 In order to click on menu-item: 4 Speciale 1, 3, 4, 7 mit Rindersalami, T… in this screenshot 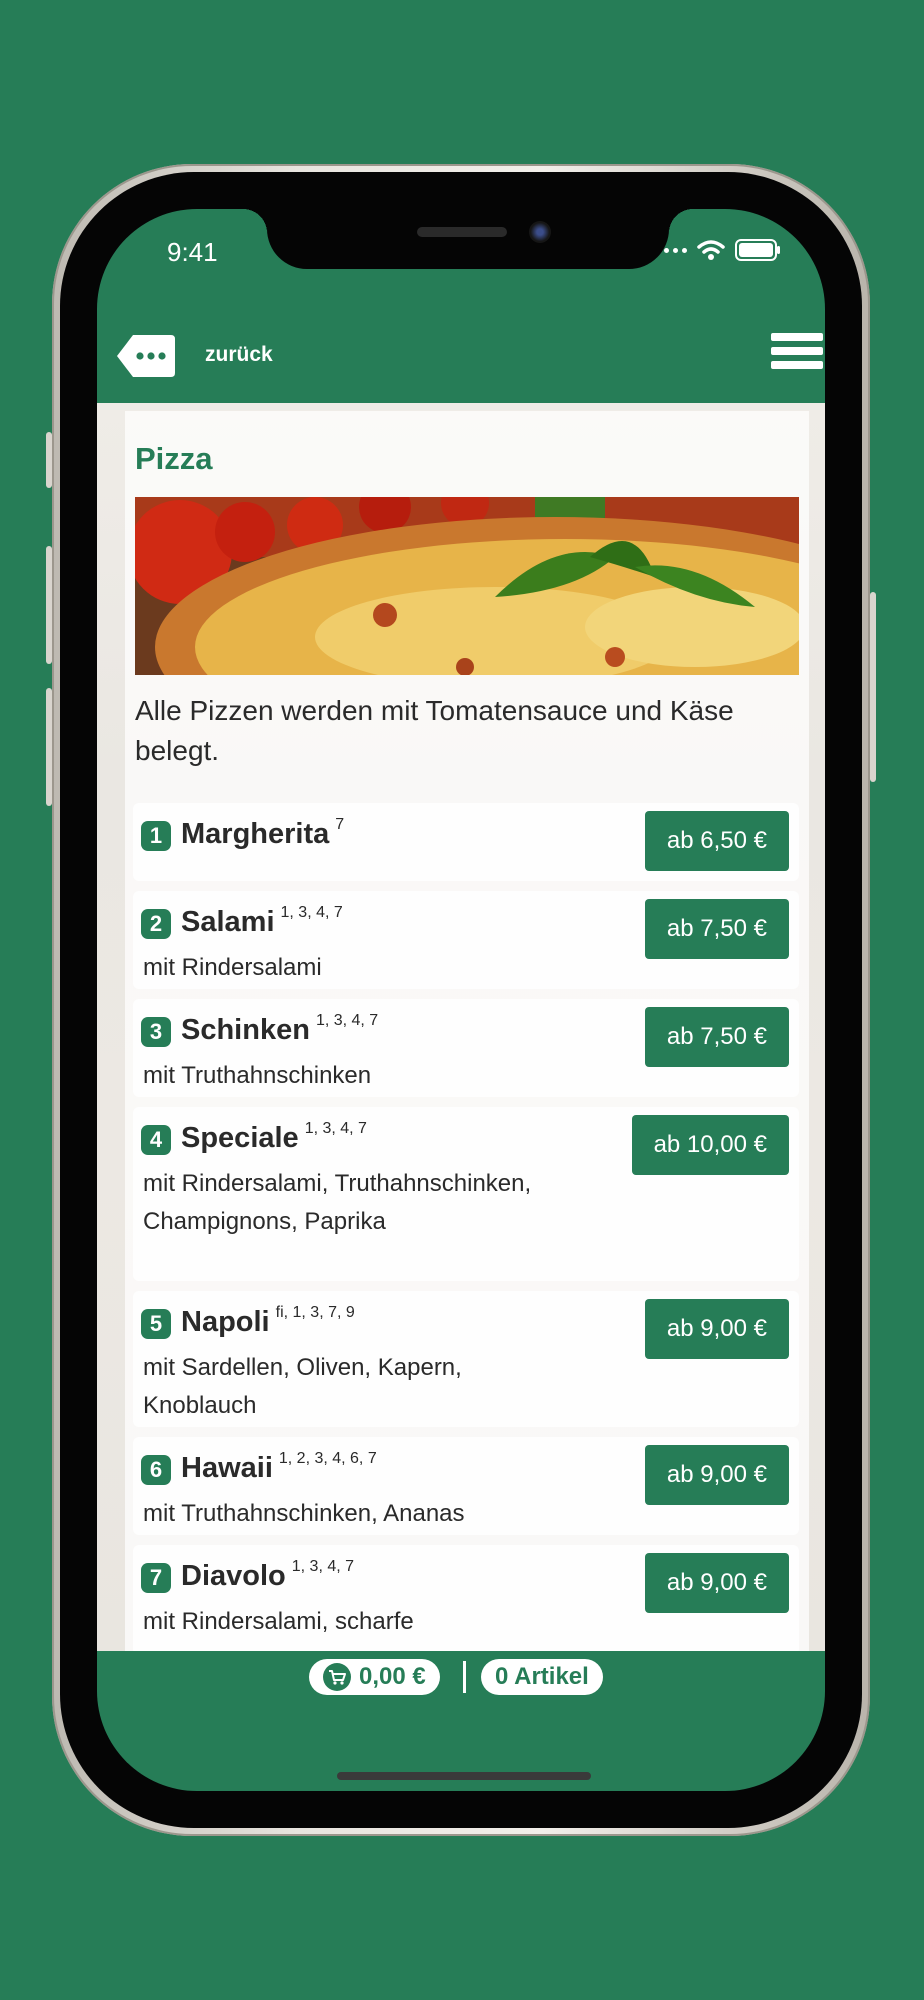, I will do `click(466, 1194)`.